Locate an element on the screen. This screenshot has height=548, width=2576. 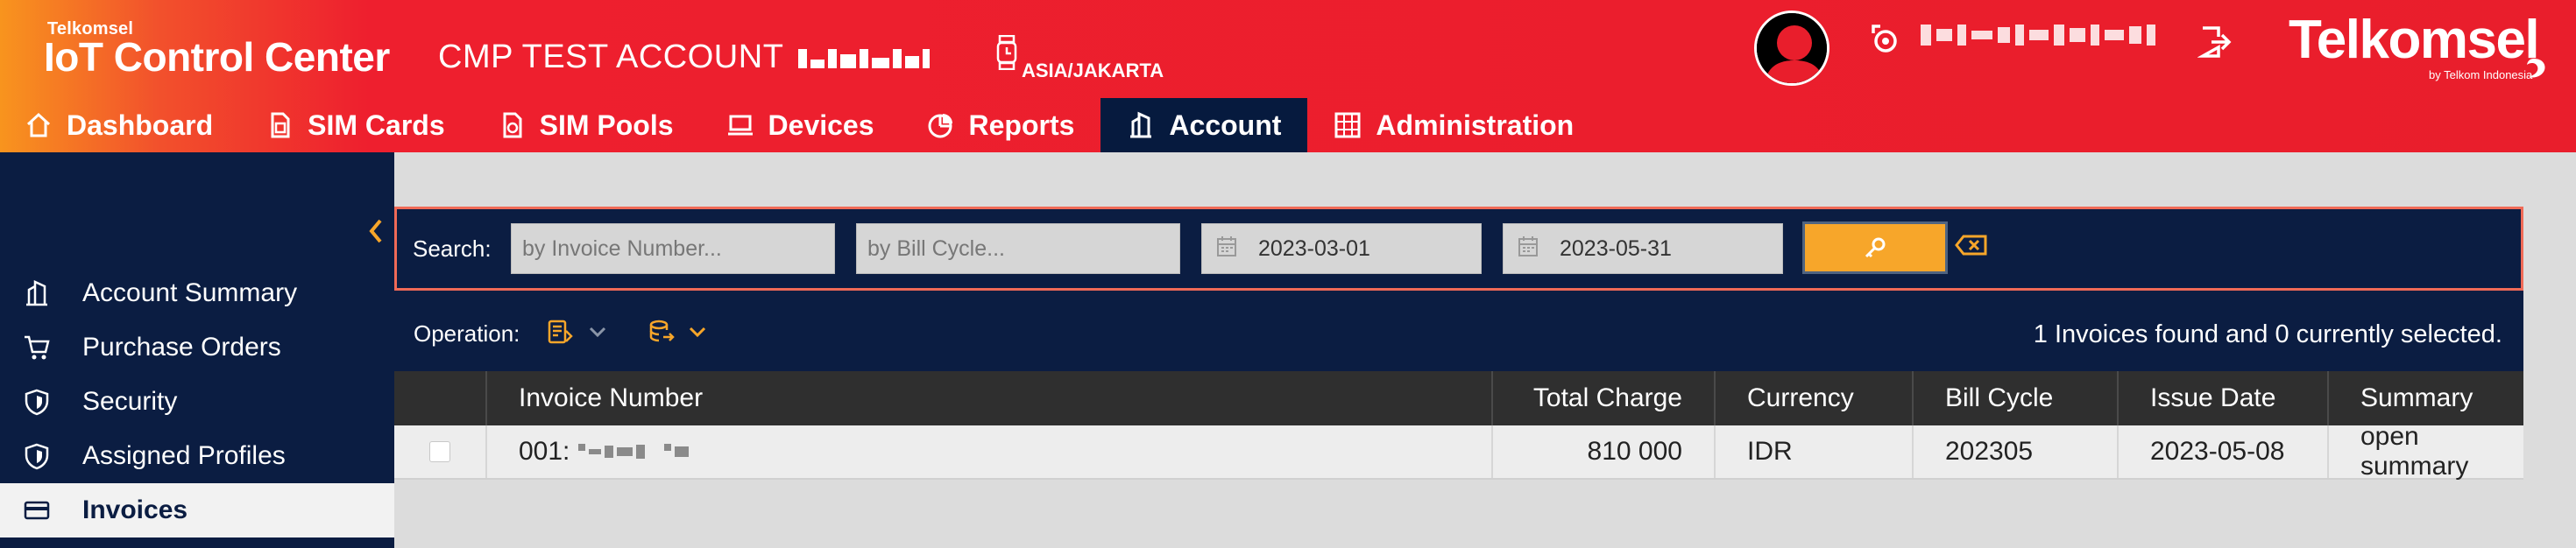
nav-sim-pools: SIM Pools is located at coordinates (585, 125).